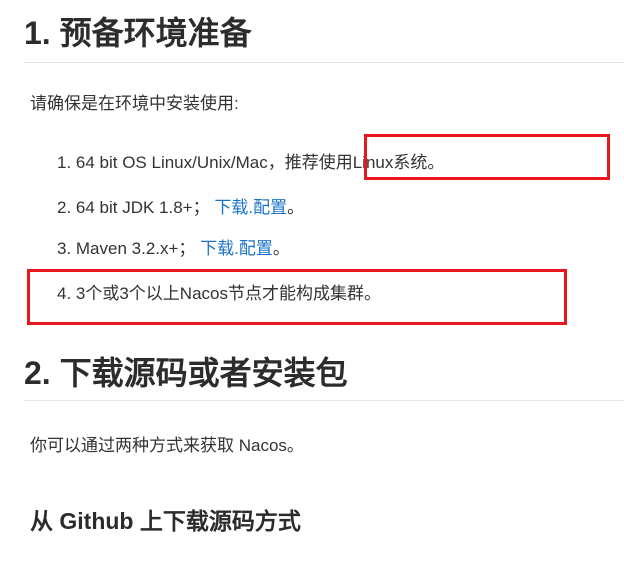 This screenshot has width=624, height=562. I want to click on section-1-heading: 1. 预备环境准备, so click(138, 33).